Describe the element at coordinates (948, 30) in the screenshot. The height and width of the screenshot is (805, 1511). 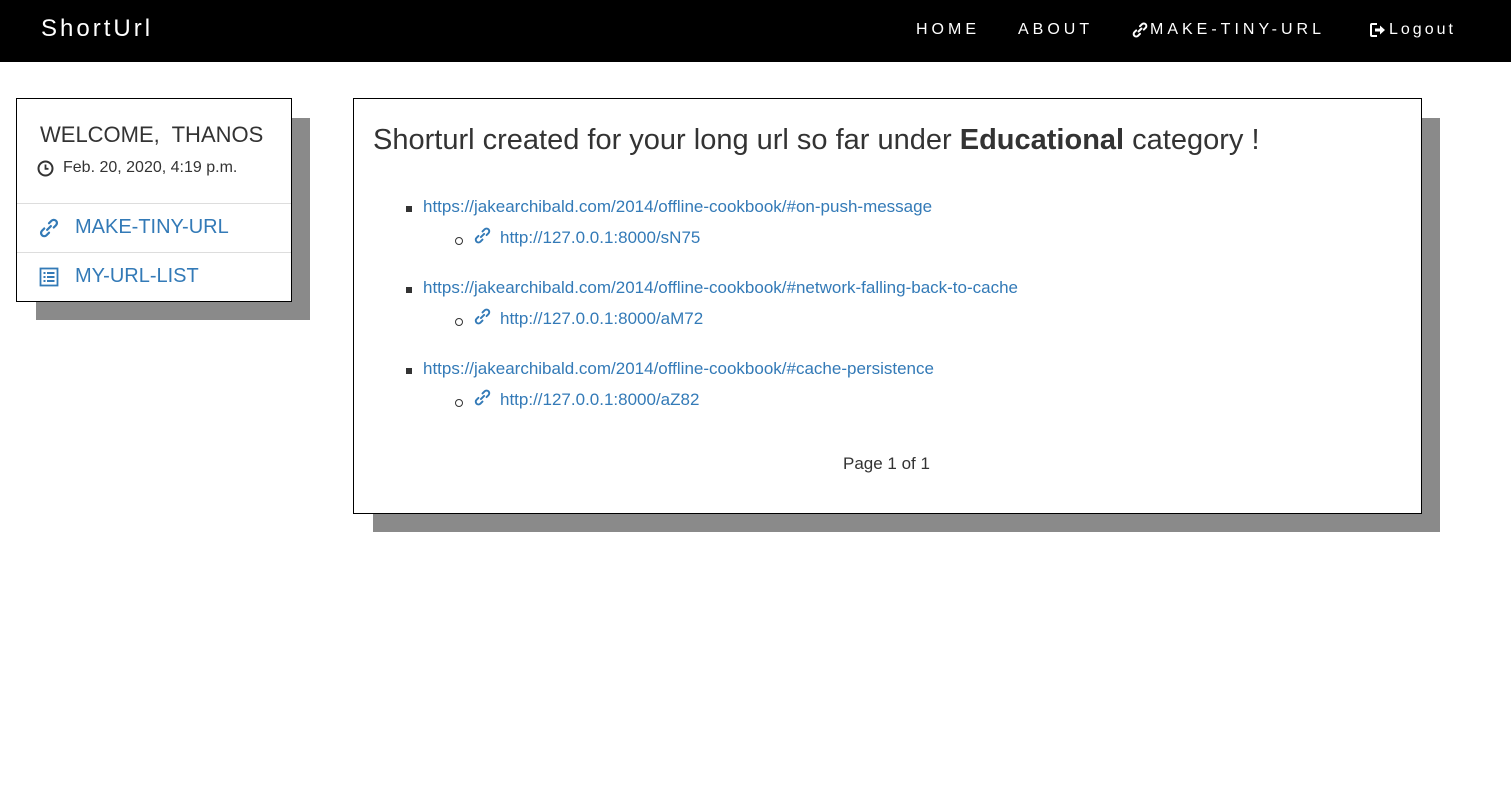
I see `nav-home: HOME` at that location.